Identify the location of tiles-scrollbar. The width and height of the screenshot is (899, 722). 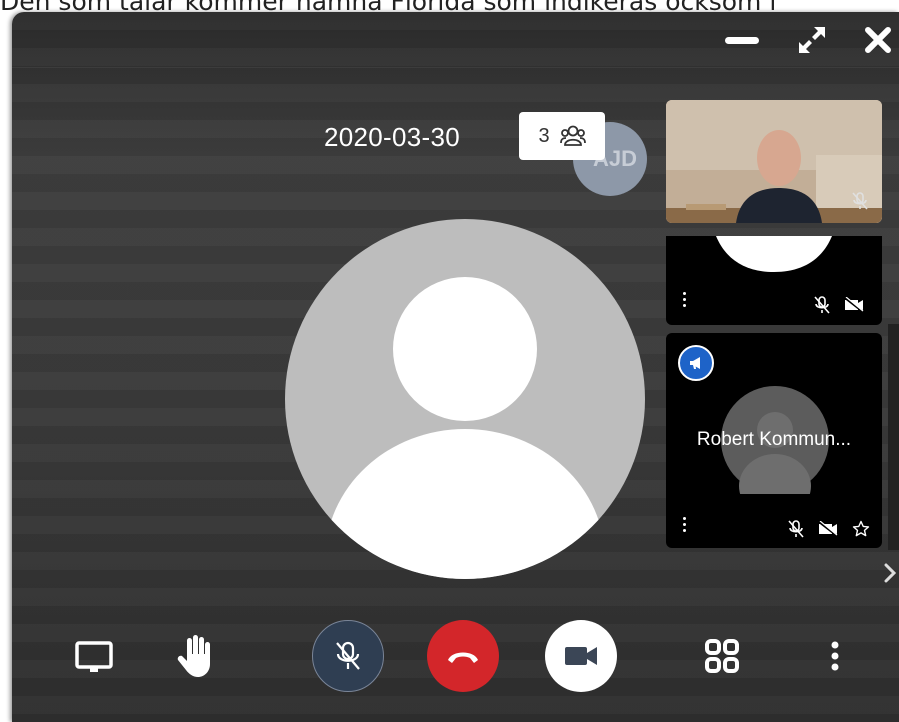
(893, 437).